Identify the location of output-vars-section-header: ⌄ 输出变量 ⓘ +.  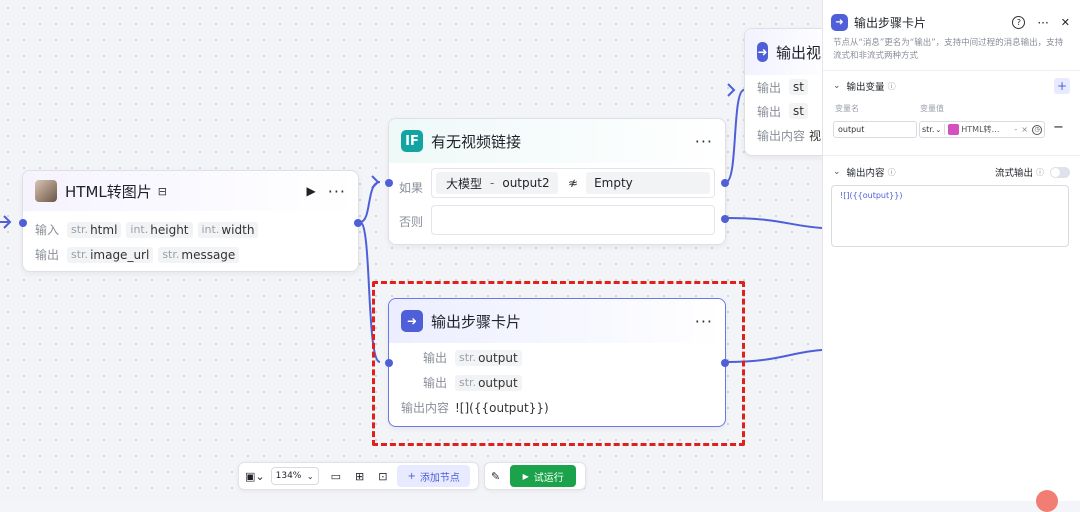
(951, 86).